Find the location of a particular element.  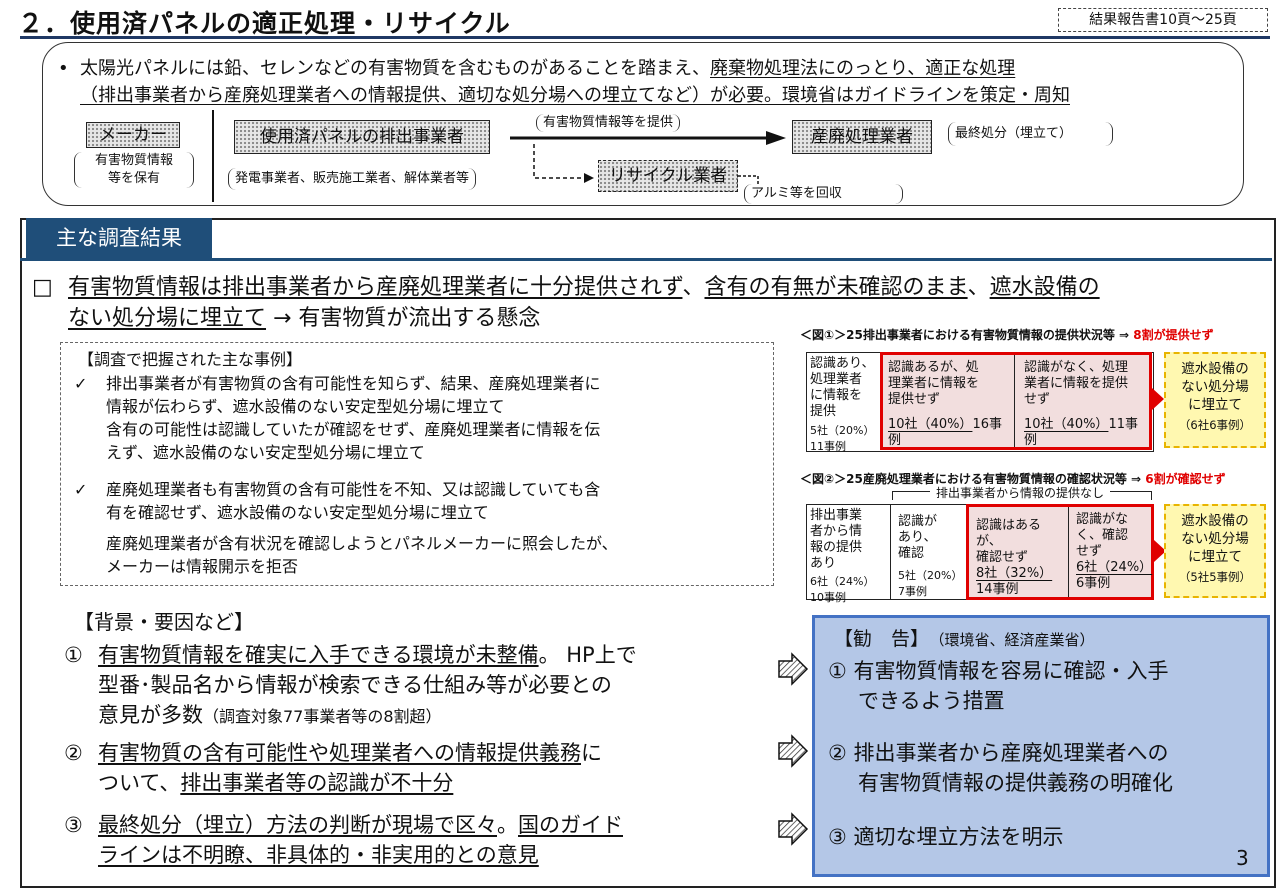

fig2-span-label: 排出事業者から情報の提供なし is located at coordinates (1020, 492).